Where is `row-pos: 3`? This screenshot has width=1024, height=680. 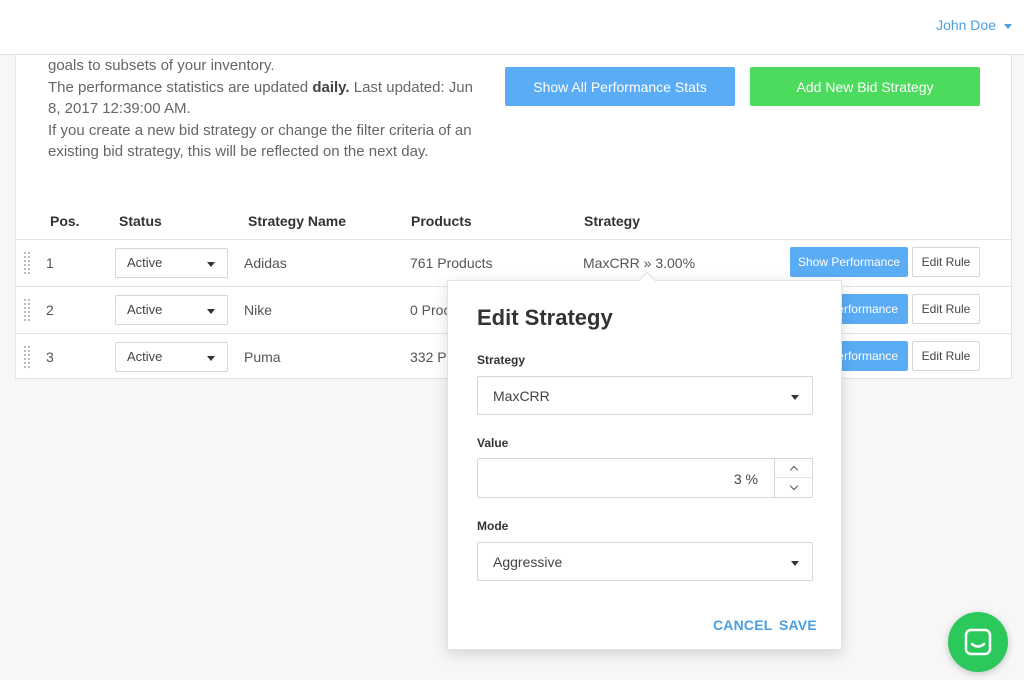 row-pos: 3 is located at coordinates (50, 357).